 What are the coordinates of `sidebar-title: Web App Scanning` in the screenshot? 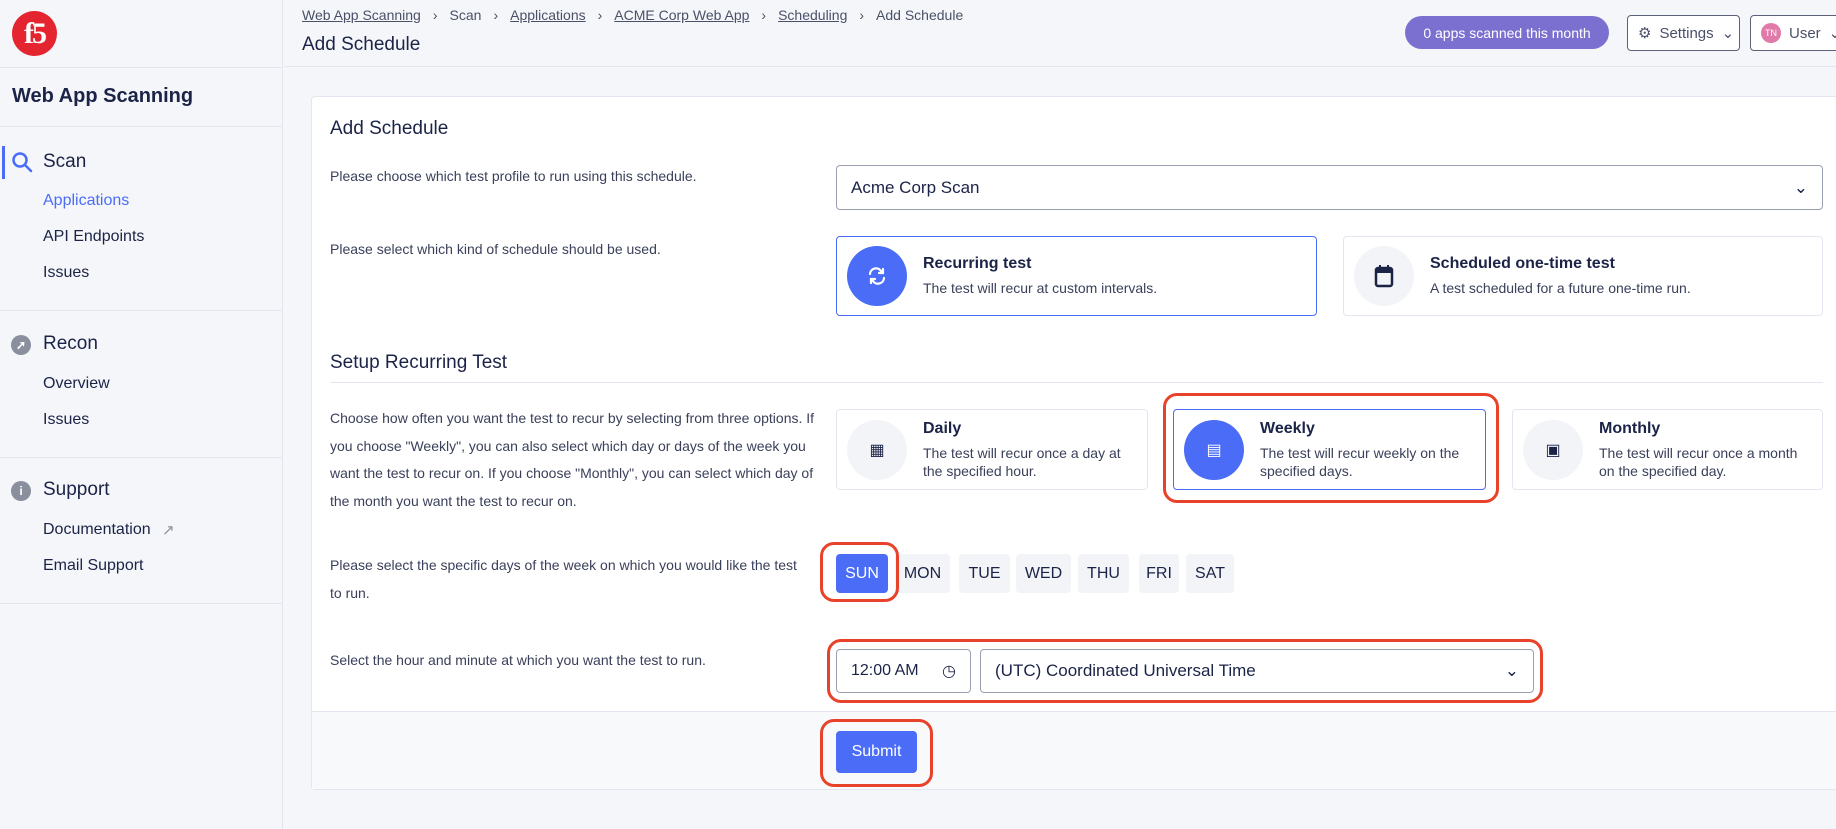 It's located at (103, 96).